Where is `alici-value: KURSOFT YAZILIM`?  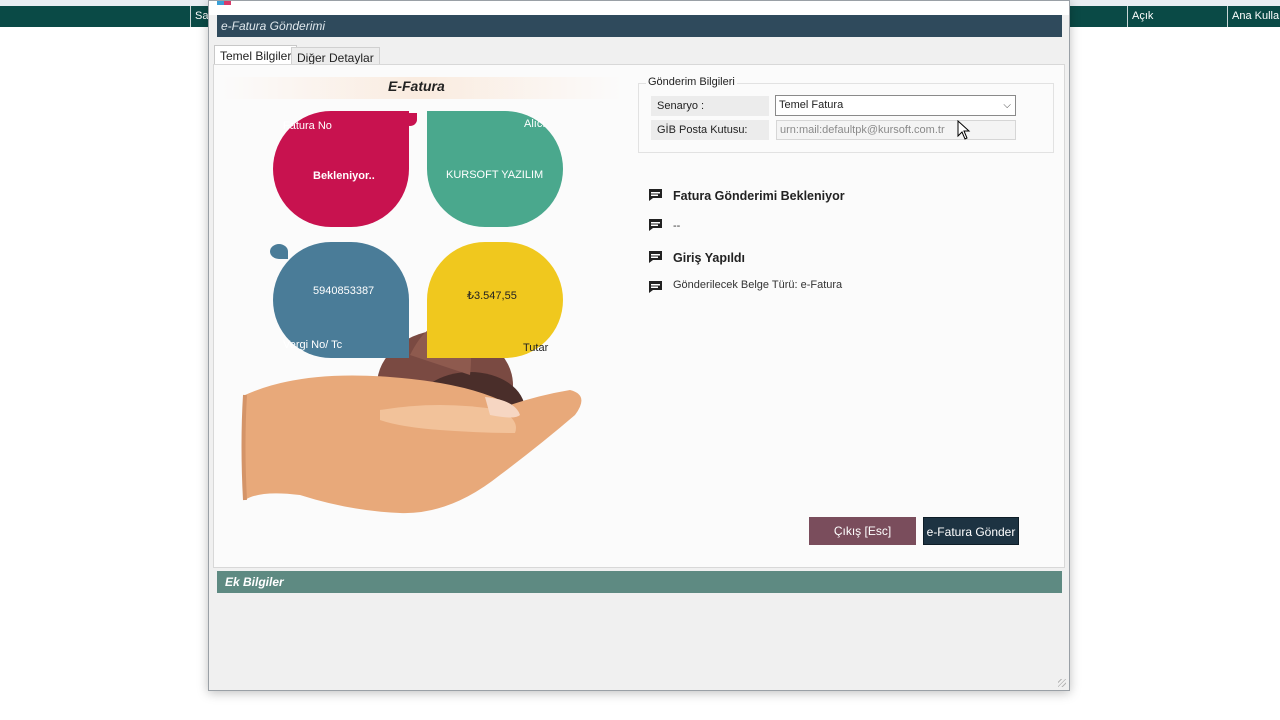
alici-value: KURSOFT YAZILIM is located at coordinates (495, 175).